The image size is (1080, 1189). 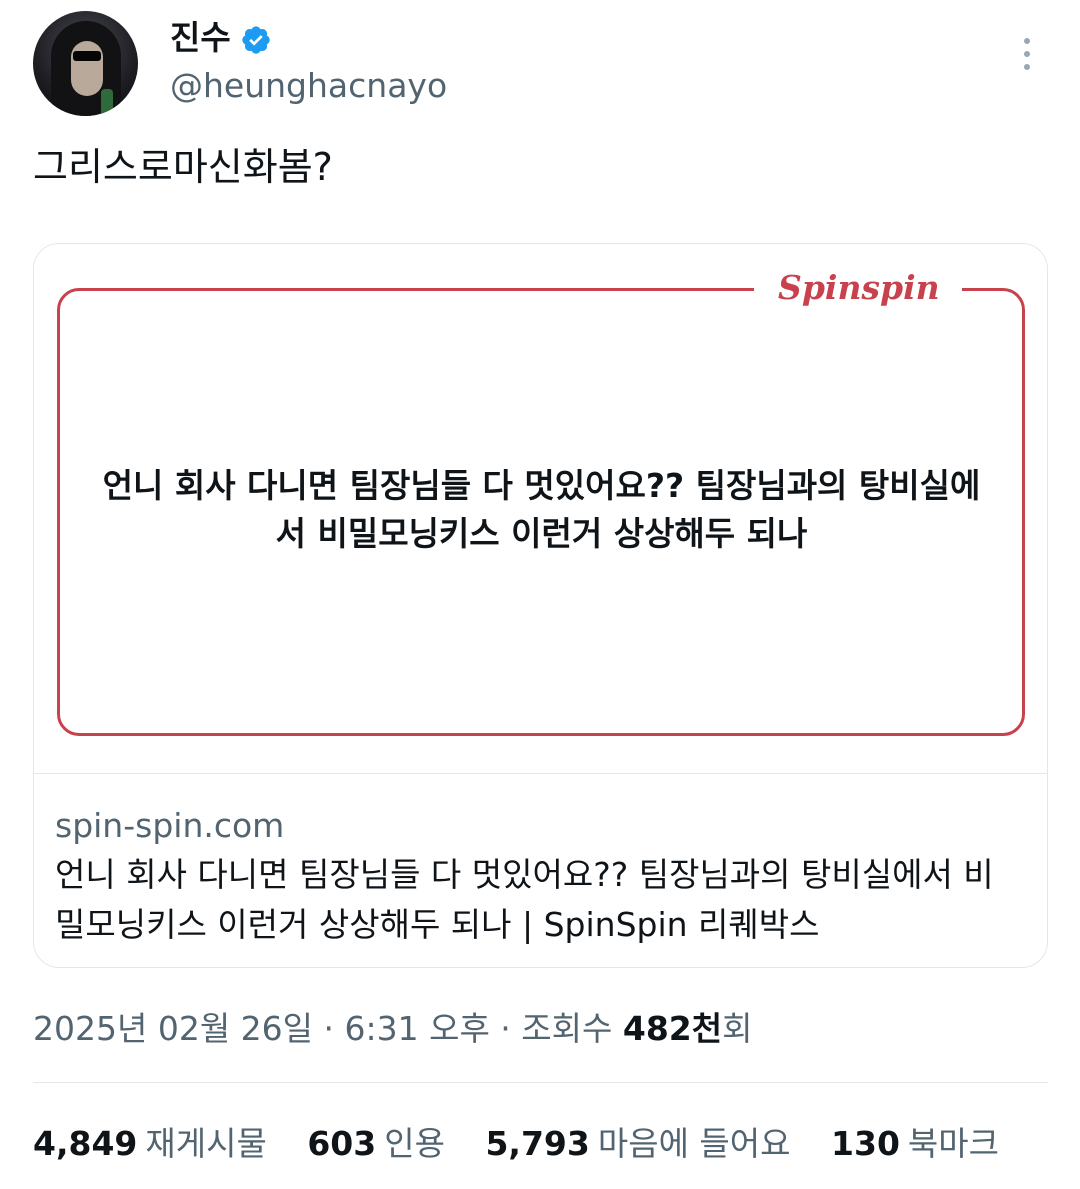 What do you see at coordinates (859, 287) in the screenshot?
I see `brand-logo: Spinspin` at bounding box center [859, 287].